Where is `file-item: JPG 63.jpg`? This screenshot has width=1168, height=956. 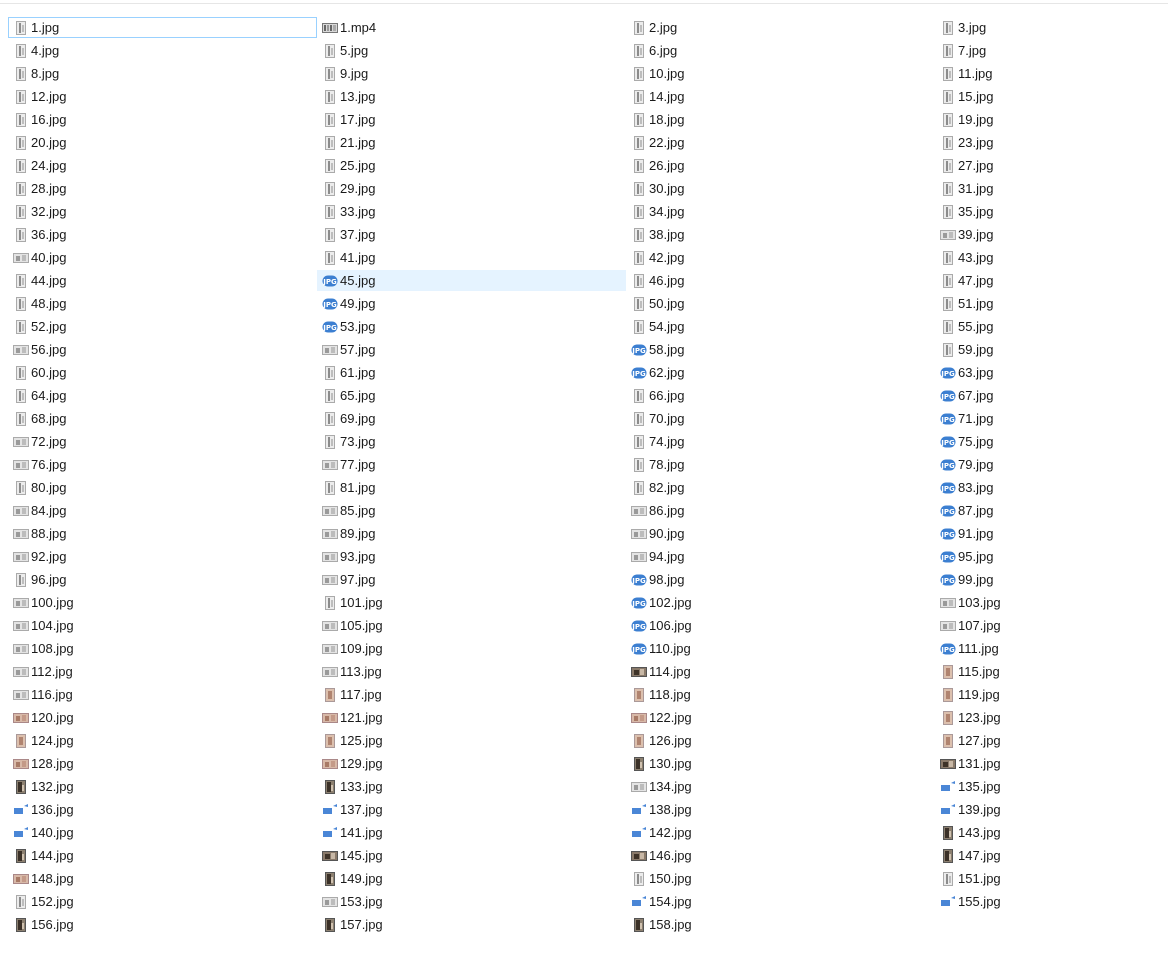 file-item: JPG 63.jpg is located at coordinates (1046, 372).